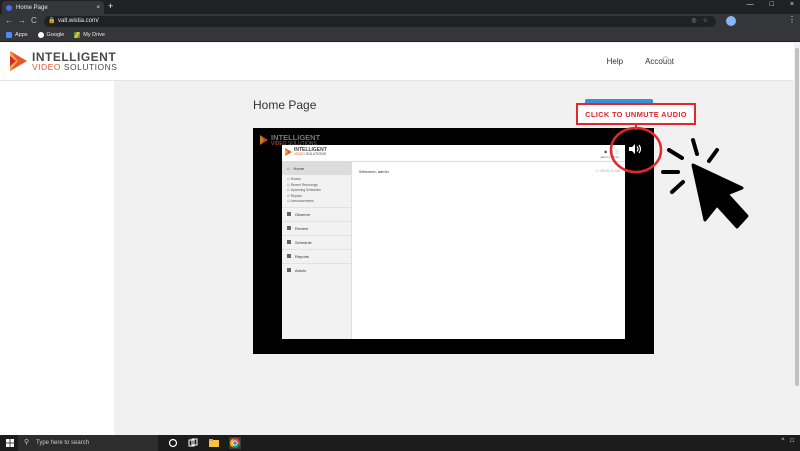  I want to click on chrome-taskbar-icon, so click(235, 443).